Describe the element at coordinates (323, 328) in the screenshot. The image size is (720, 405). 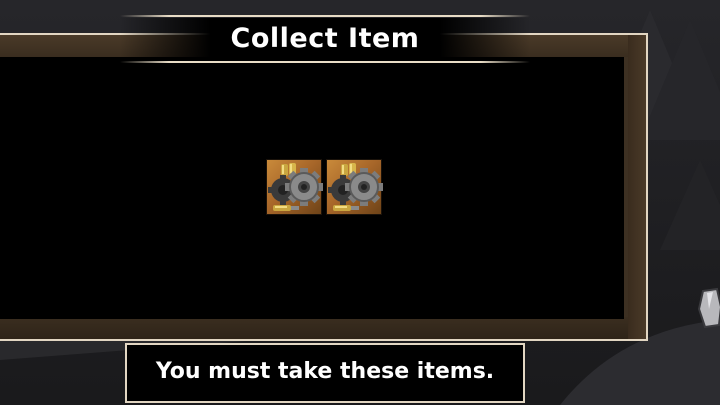
I see `wood-trim-bottom` at that location.